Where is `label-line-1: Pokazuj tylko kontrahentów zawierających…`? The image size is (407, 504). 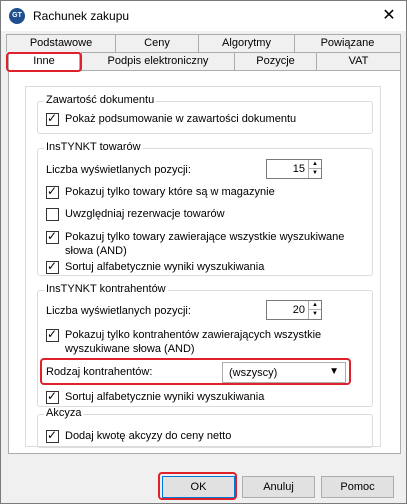 label-line-1: Pokazuj tylko kontrahentów zawierających… is located at coordinates (193, 335).